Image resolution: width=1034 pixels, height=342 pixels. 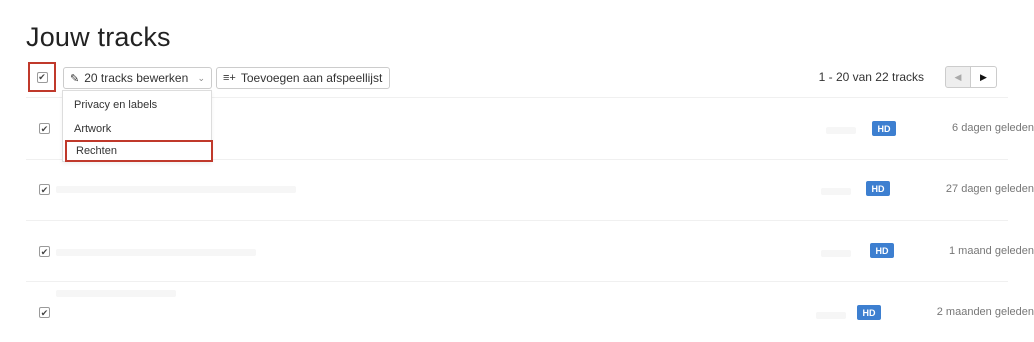 I want to click on add-to-playlist-button: ≡+ Toevoegen aan afspeellijst, so click(x=303, y=78).